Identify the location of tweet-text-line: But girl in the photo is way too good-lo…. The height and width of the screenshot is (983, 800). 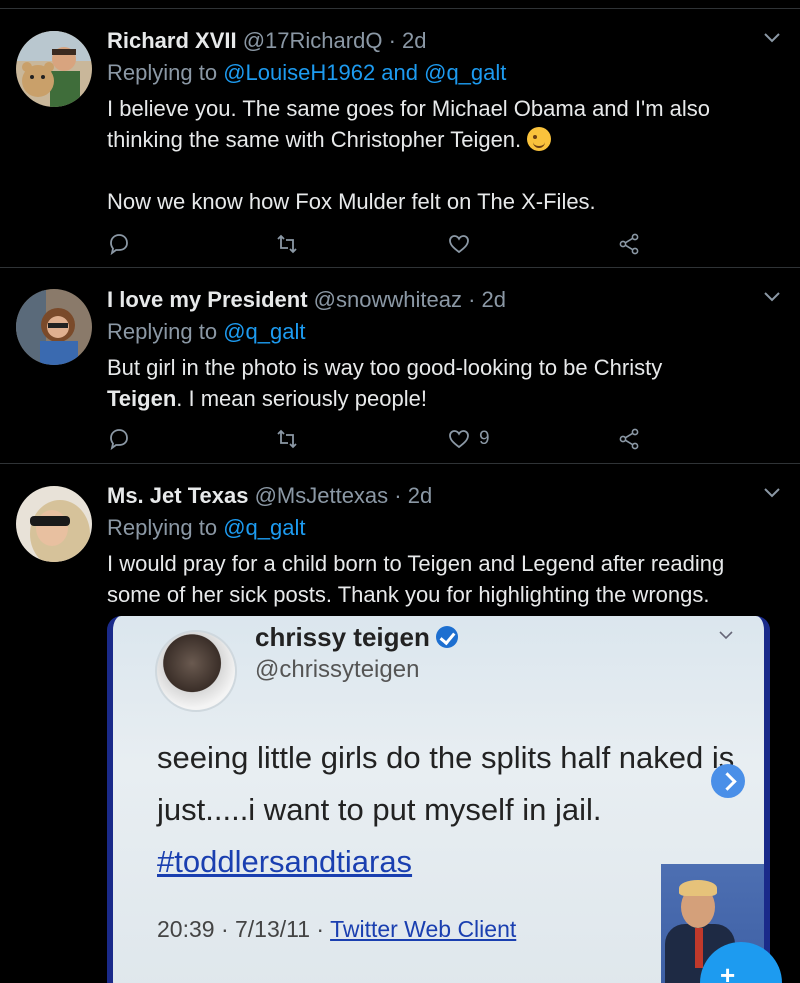
(385, 367).